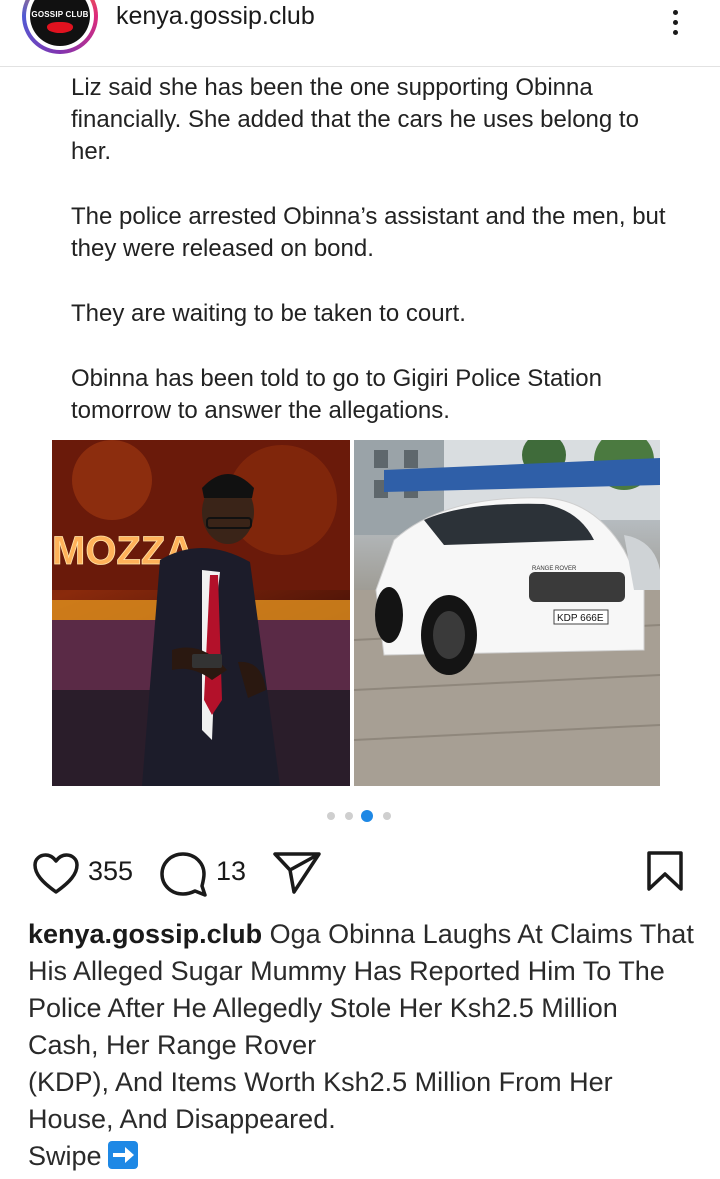 The height and width of the screenshot is (1179, 720). I want to click on more-options-icon, so click(675, 23).